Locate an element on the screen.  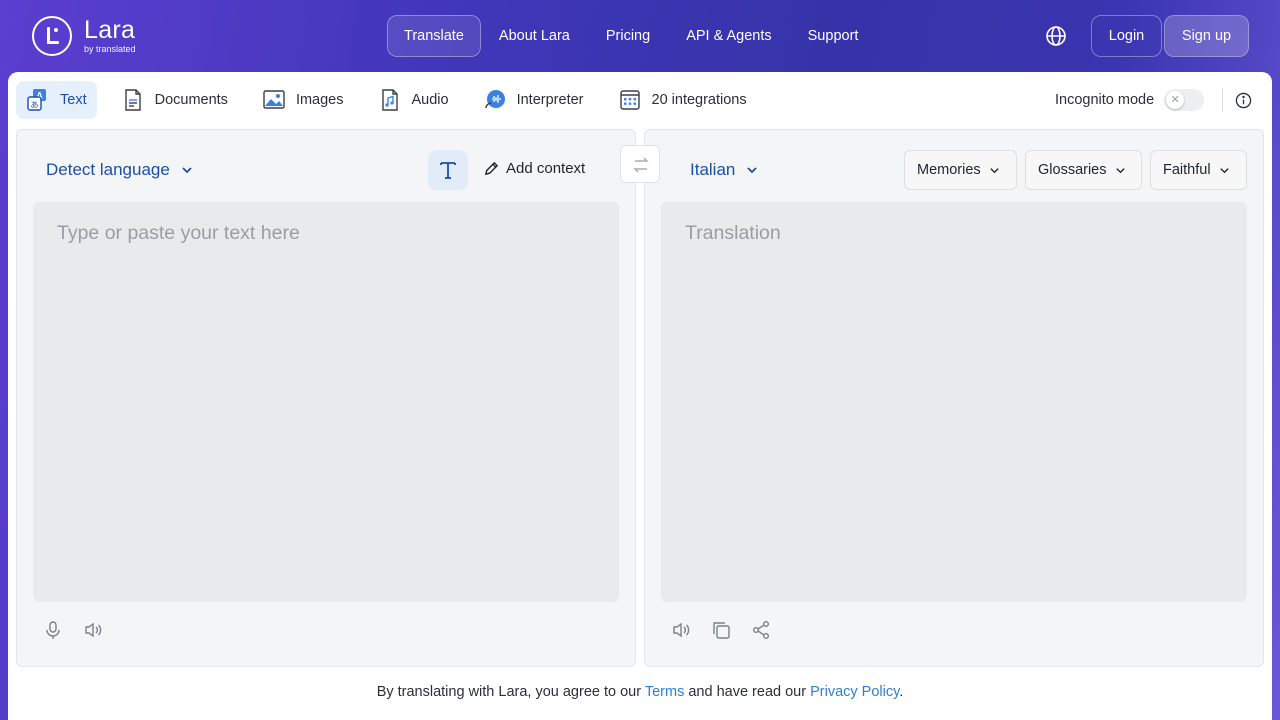
copy-icon is located at coordinates (721, 630).